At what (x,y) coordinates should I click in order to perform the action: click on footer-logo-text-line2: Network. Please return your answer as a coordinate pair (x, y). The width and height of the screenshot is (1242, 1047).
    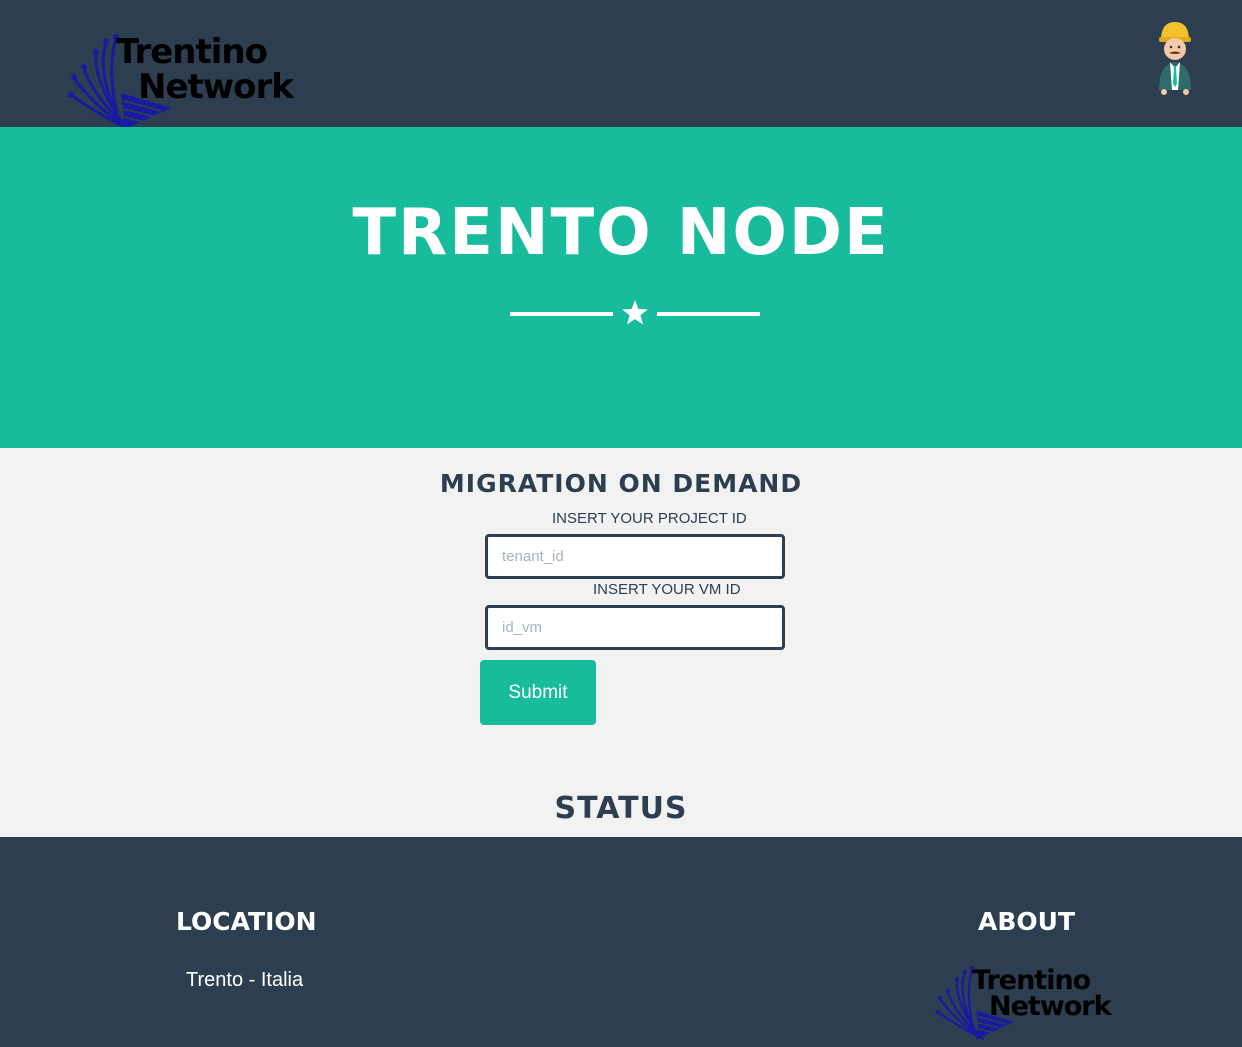
    Looking at the image, I should click on (1050, 1006).